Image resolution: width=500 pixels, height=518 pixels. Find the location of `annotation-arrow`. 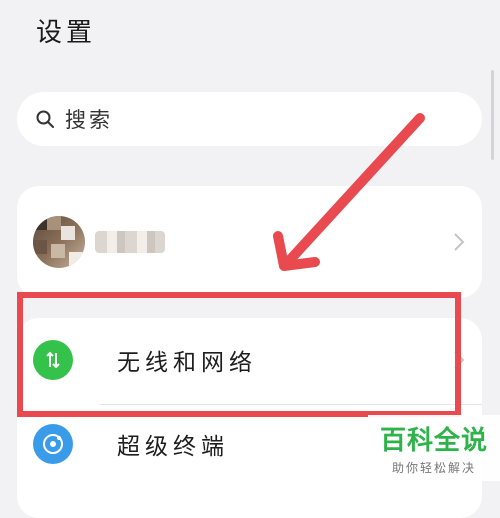

annotation-arrow is located at coordinates (349, 192).